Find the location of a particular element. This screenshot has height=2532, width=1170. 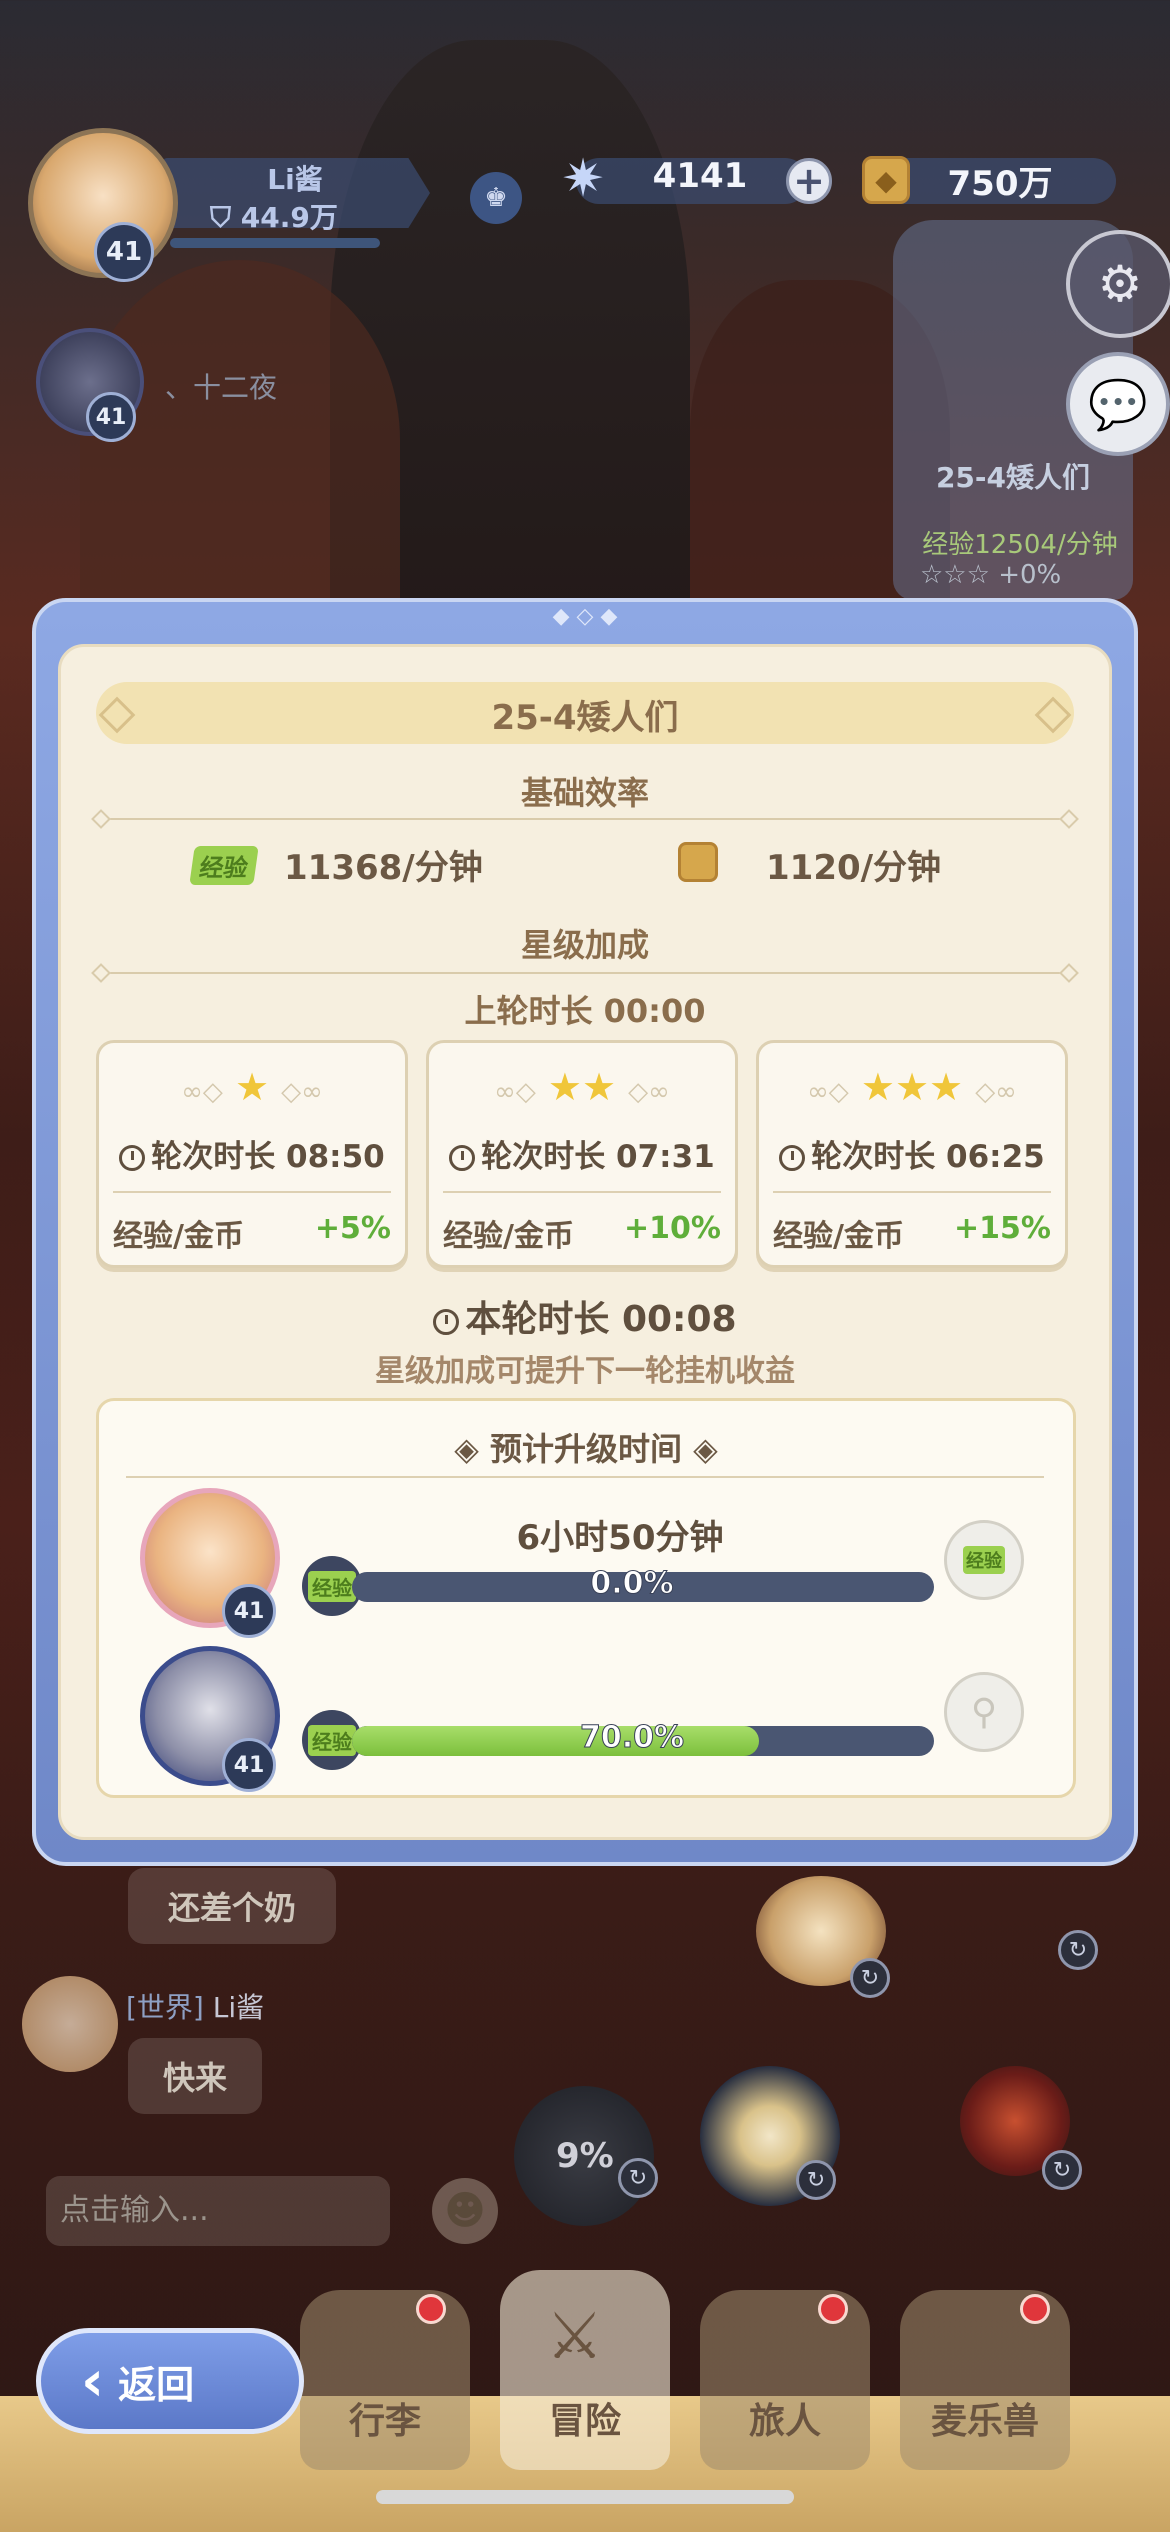

home-indicator is located at coordinates (585, 2497).